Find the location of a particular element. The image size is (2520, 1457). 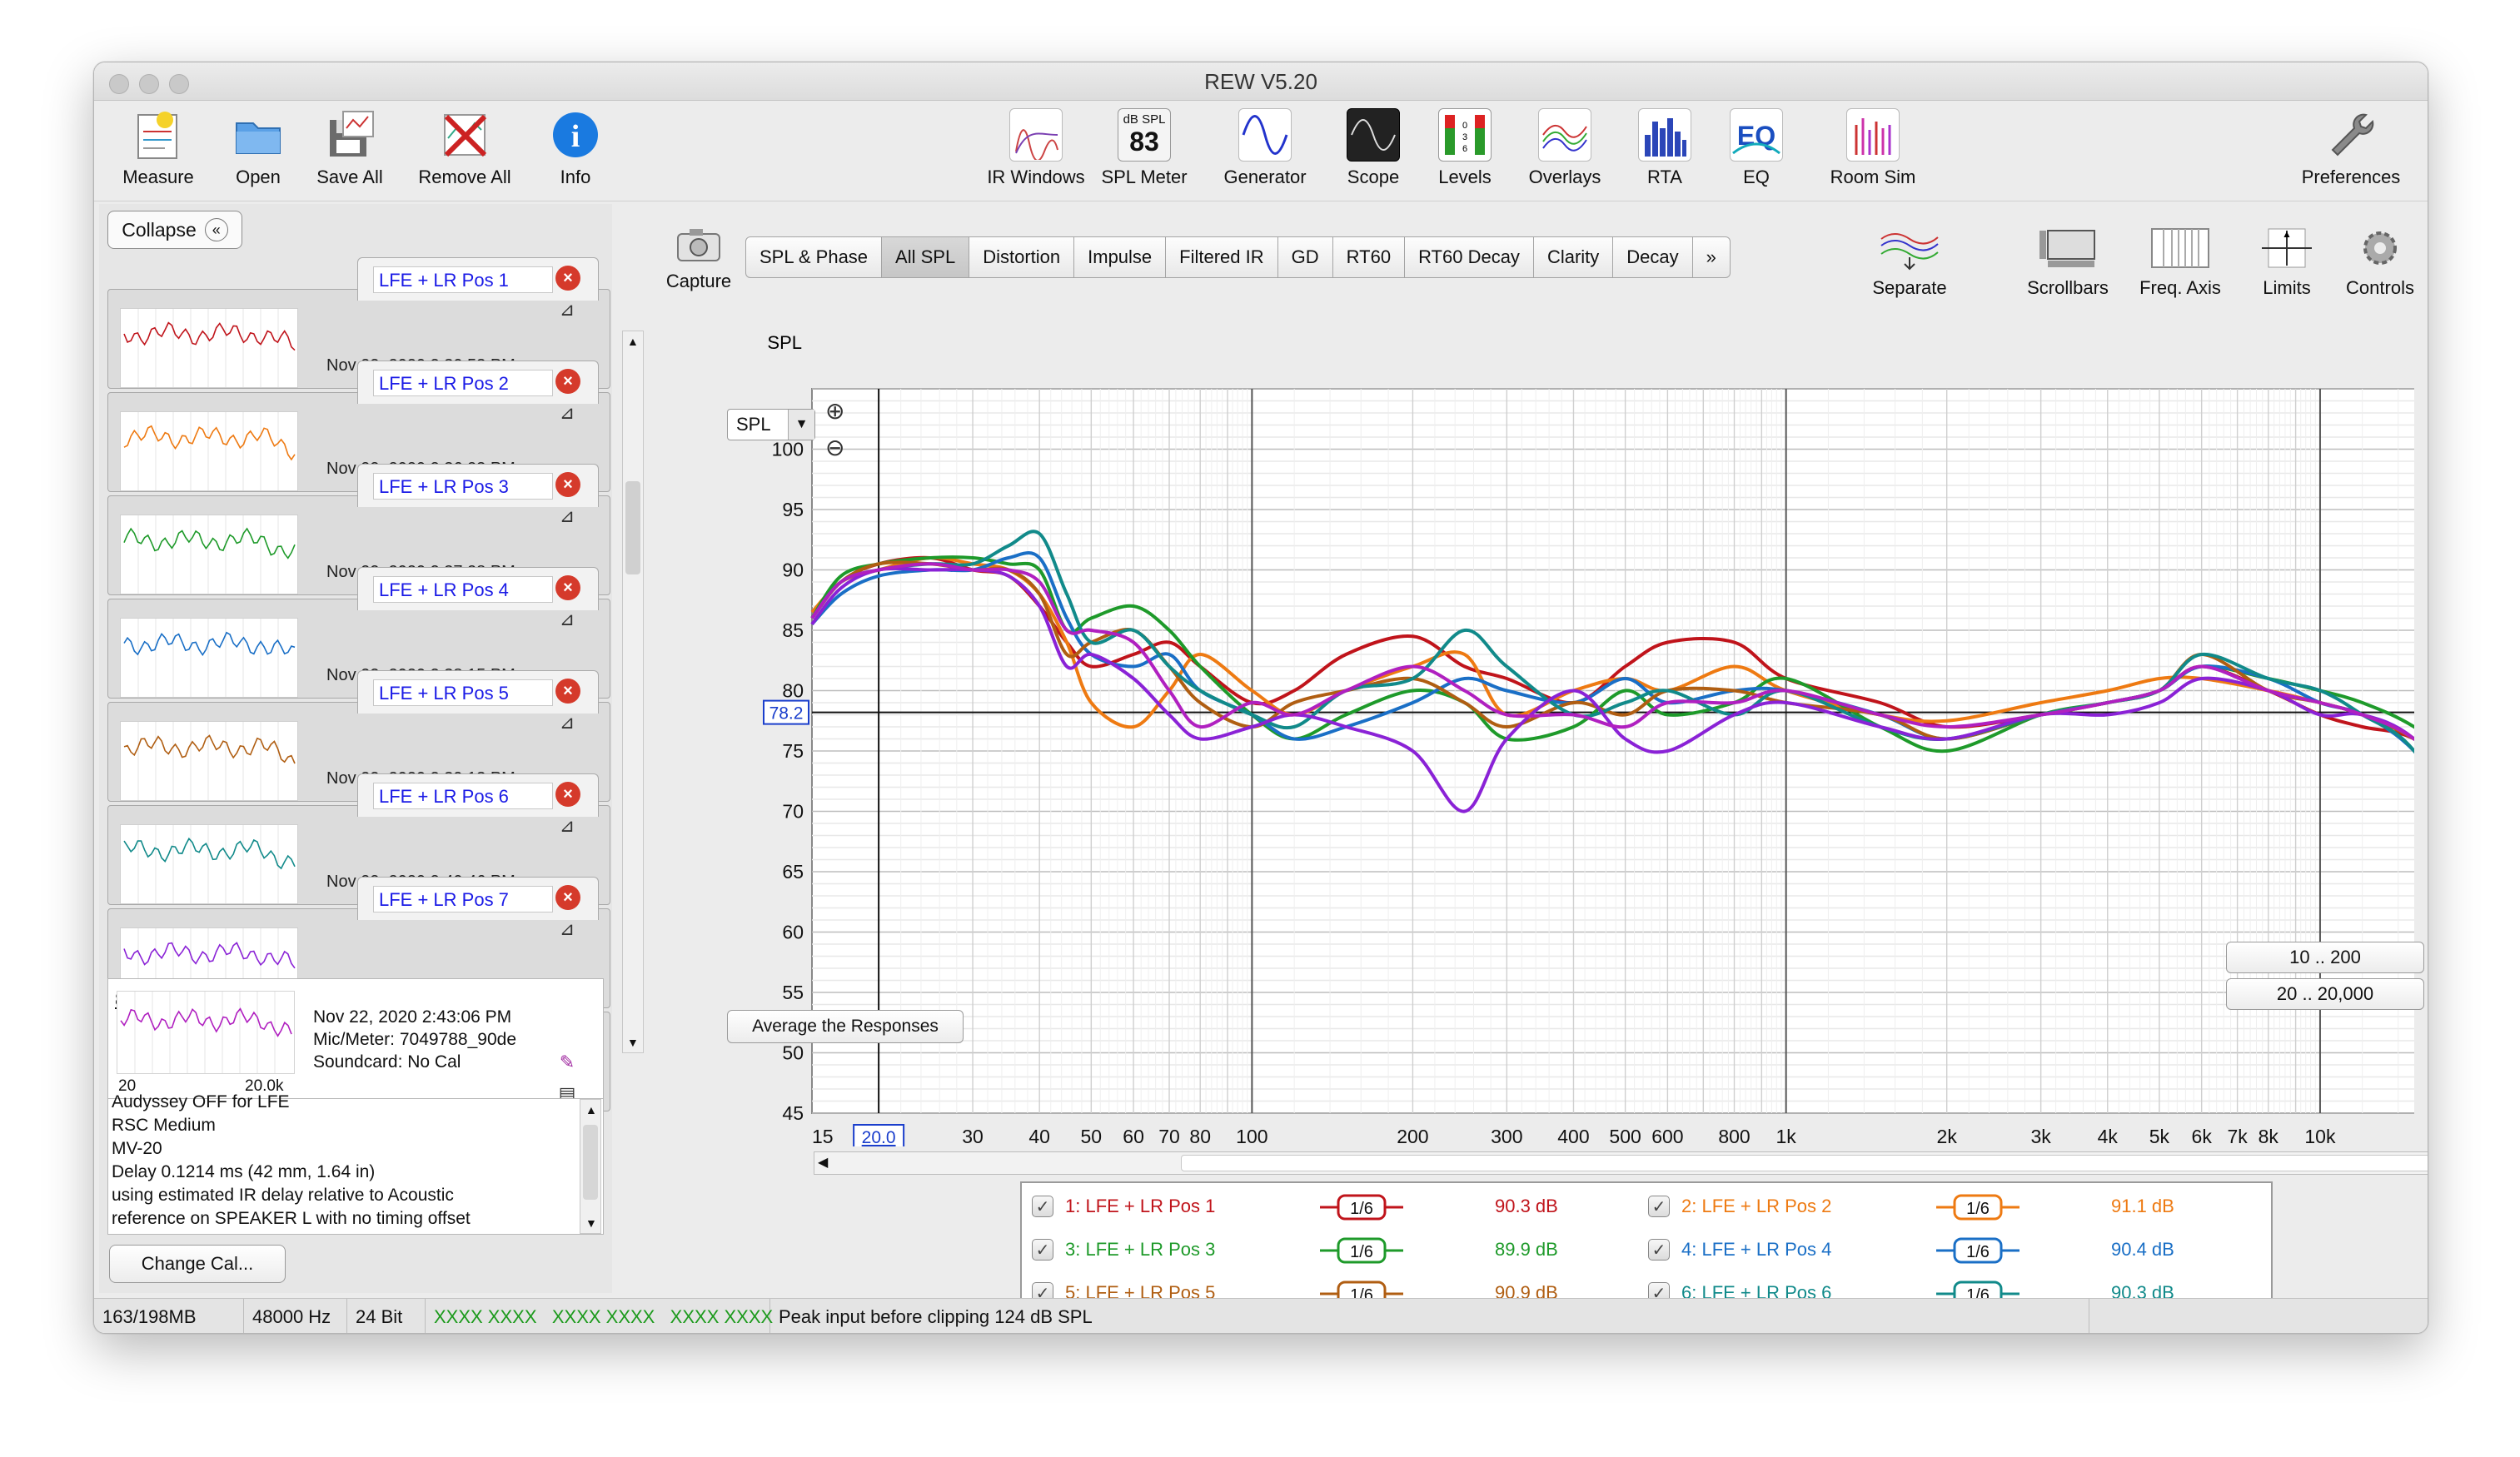

scrollbars-icon is located at coordinates (2067, 248).